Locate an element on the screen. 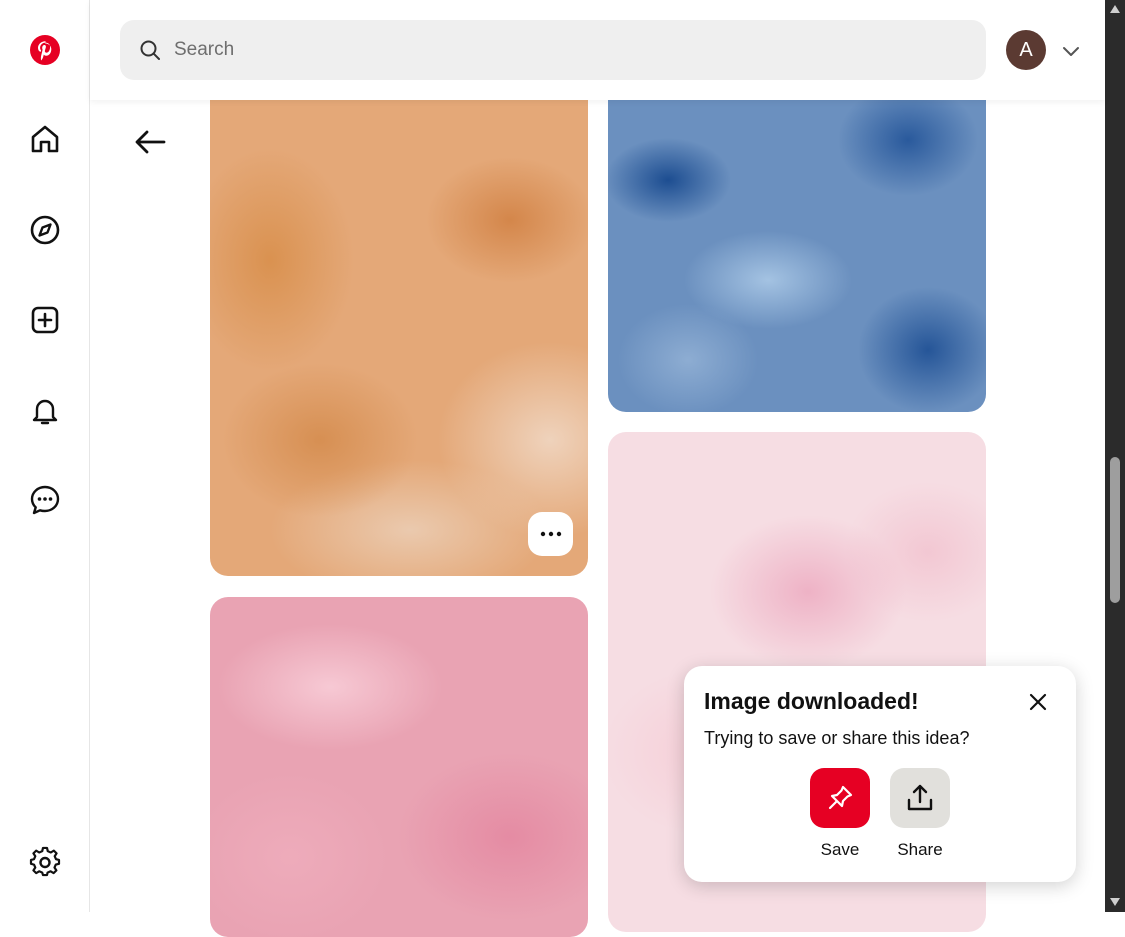 This screenshot has height=937, width=1125. sidebar-item-create is located at coordinates (45, 320).